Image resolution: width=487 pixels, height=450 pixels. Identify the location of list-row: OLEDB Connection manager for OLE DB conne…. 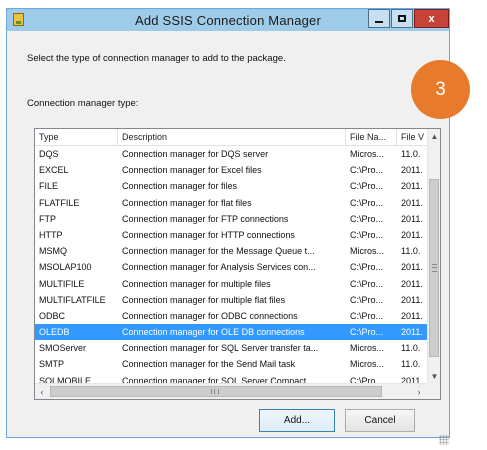
(231, 332).